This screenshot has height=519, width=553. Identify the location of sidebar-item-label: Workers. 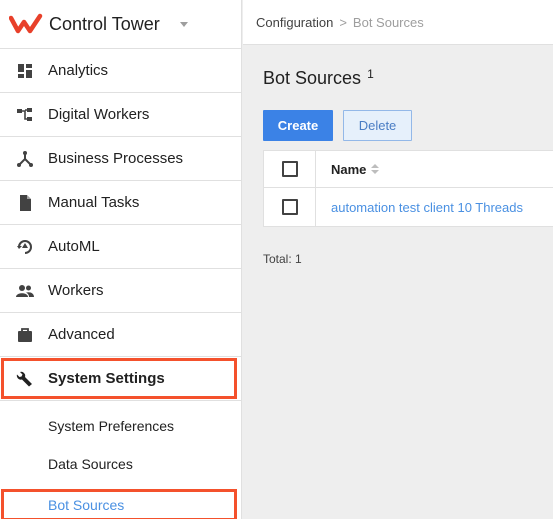
(76, 290).